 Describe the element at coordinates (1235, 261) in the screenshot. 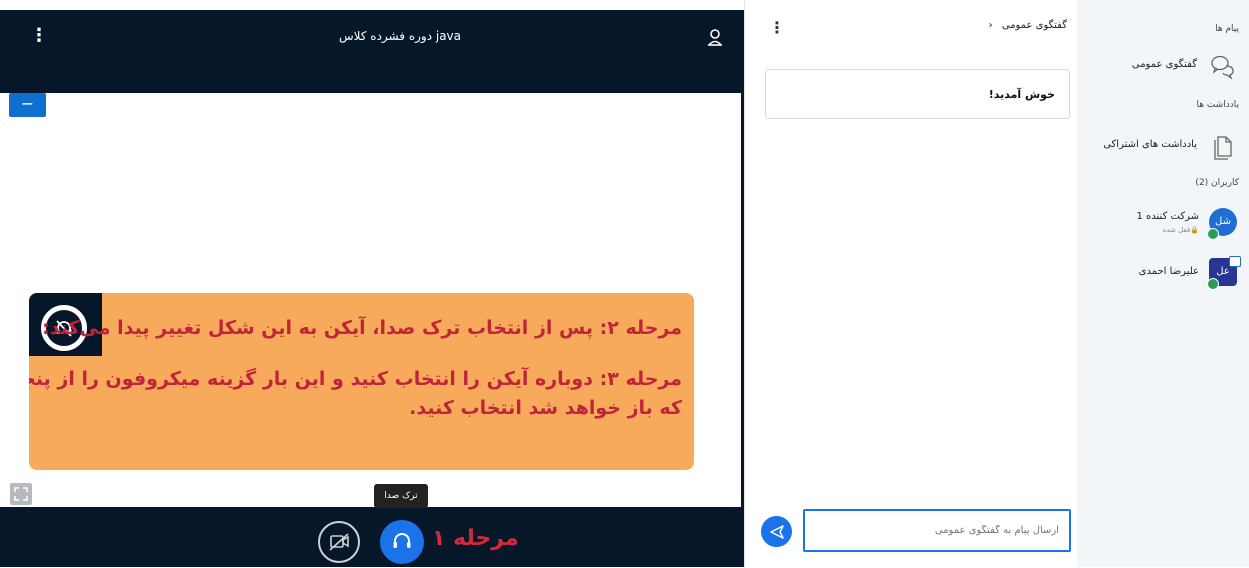

I see `presenter-icon` at that location.